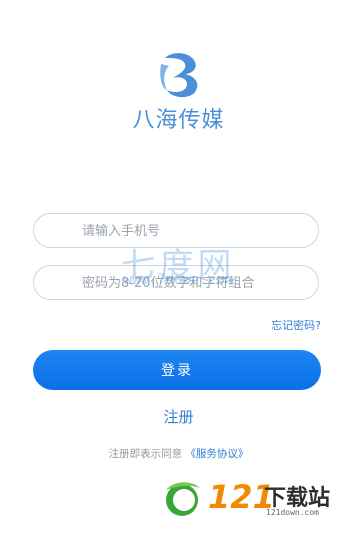 The image size is (357, 533). I want to click on corner-watermark: 121 下载站 121down.com, so click(253, 498).